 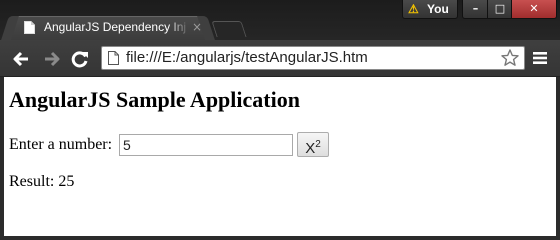 What do you see at coordinates (32, 181) in the screenshot?
I see `result-label: Result:` at bounding box center [32, 181].